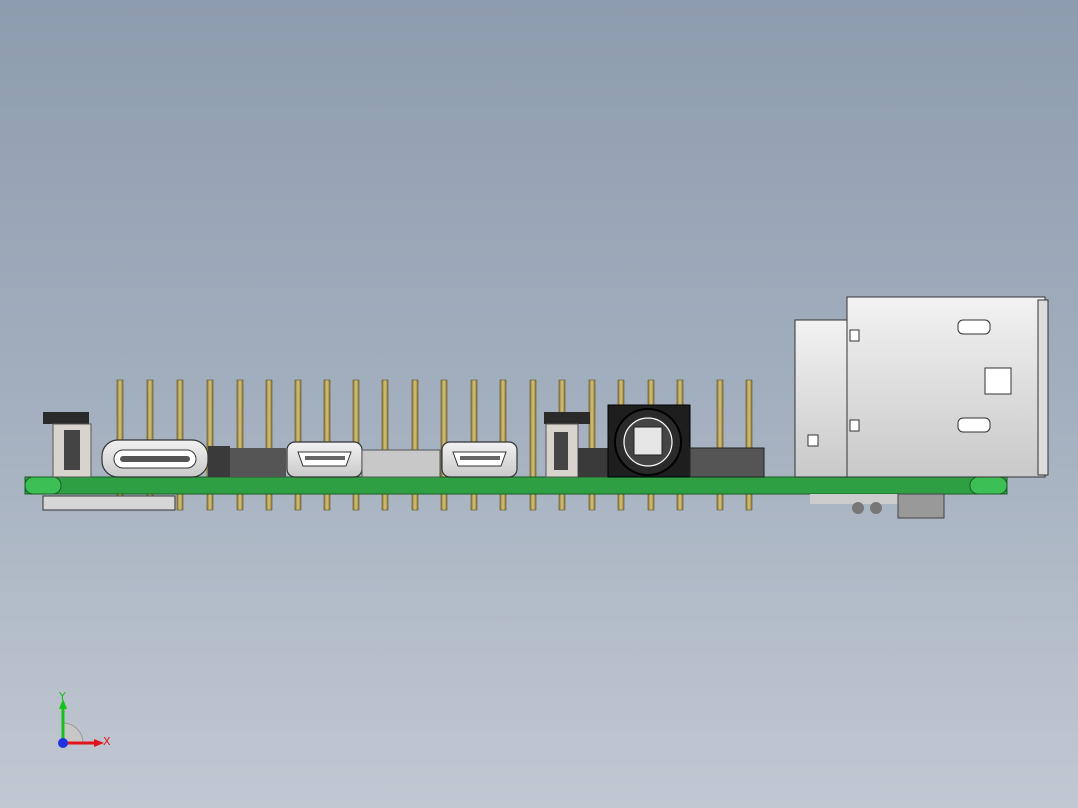  I want to click on left-standoff-component, so click(67, 445).